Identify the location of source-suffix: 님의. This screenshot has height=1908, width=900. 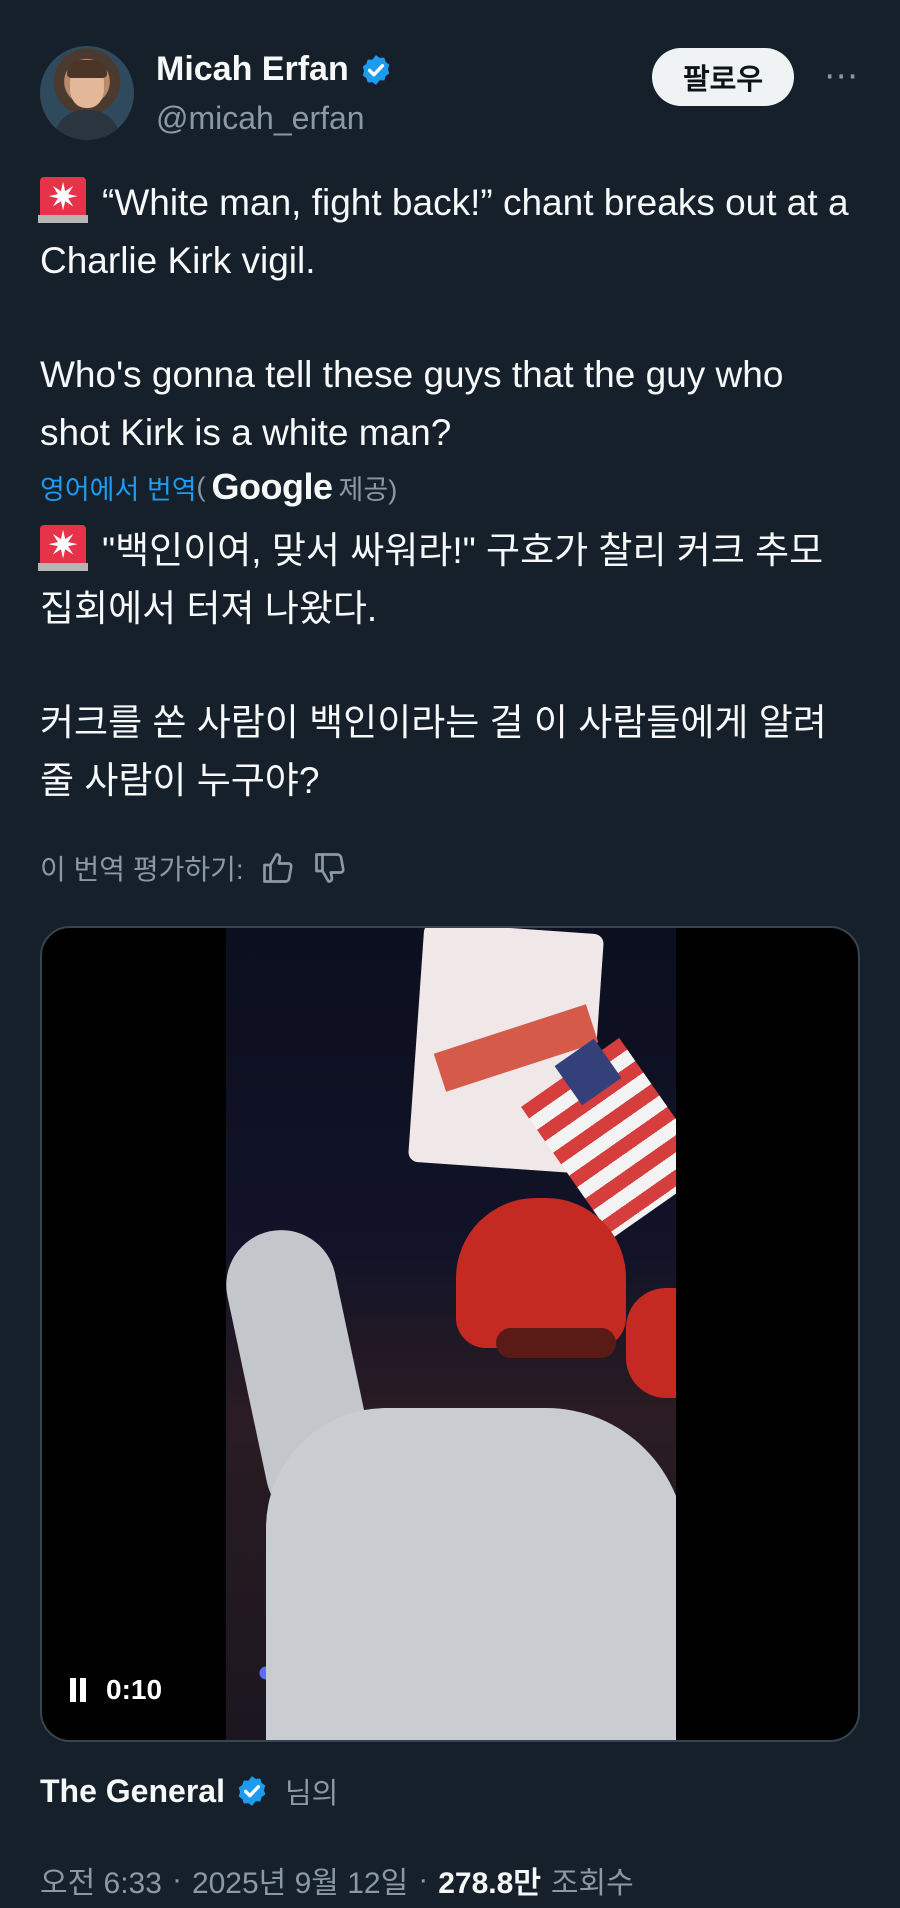
(311, 1794).